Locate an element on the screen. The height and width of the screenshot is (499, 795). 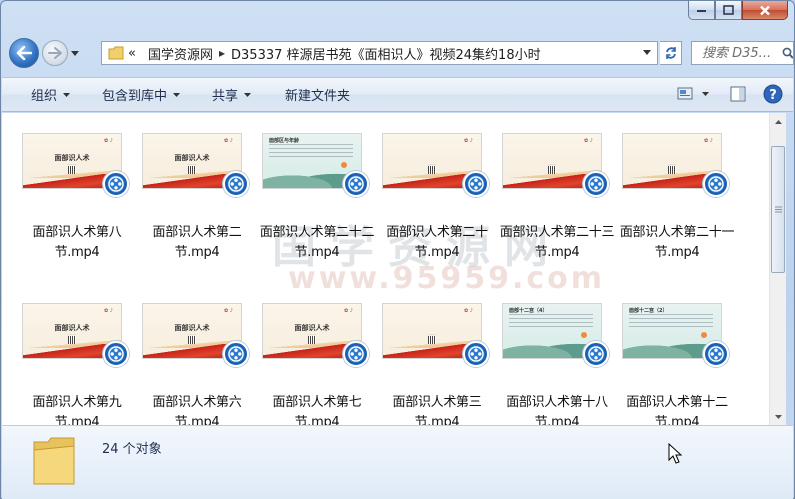
search-input is located at coordinates (741, 53).